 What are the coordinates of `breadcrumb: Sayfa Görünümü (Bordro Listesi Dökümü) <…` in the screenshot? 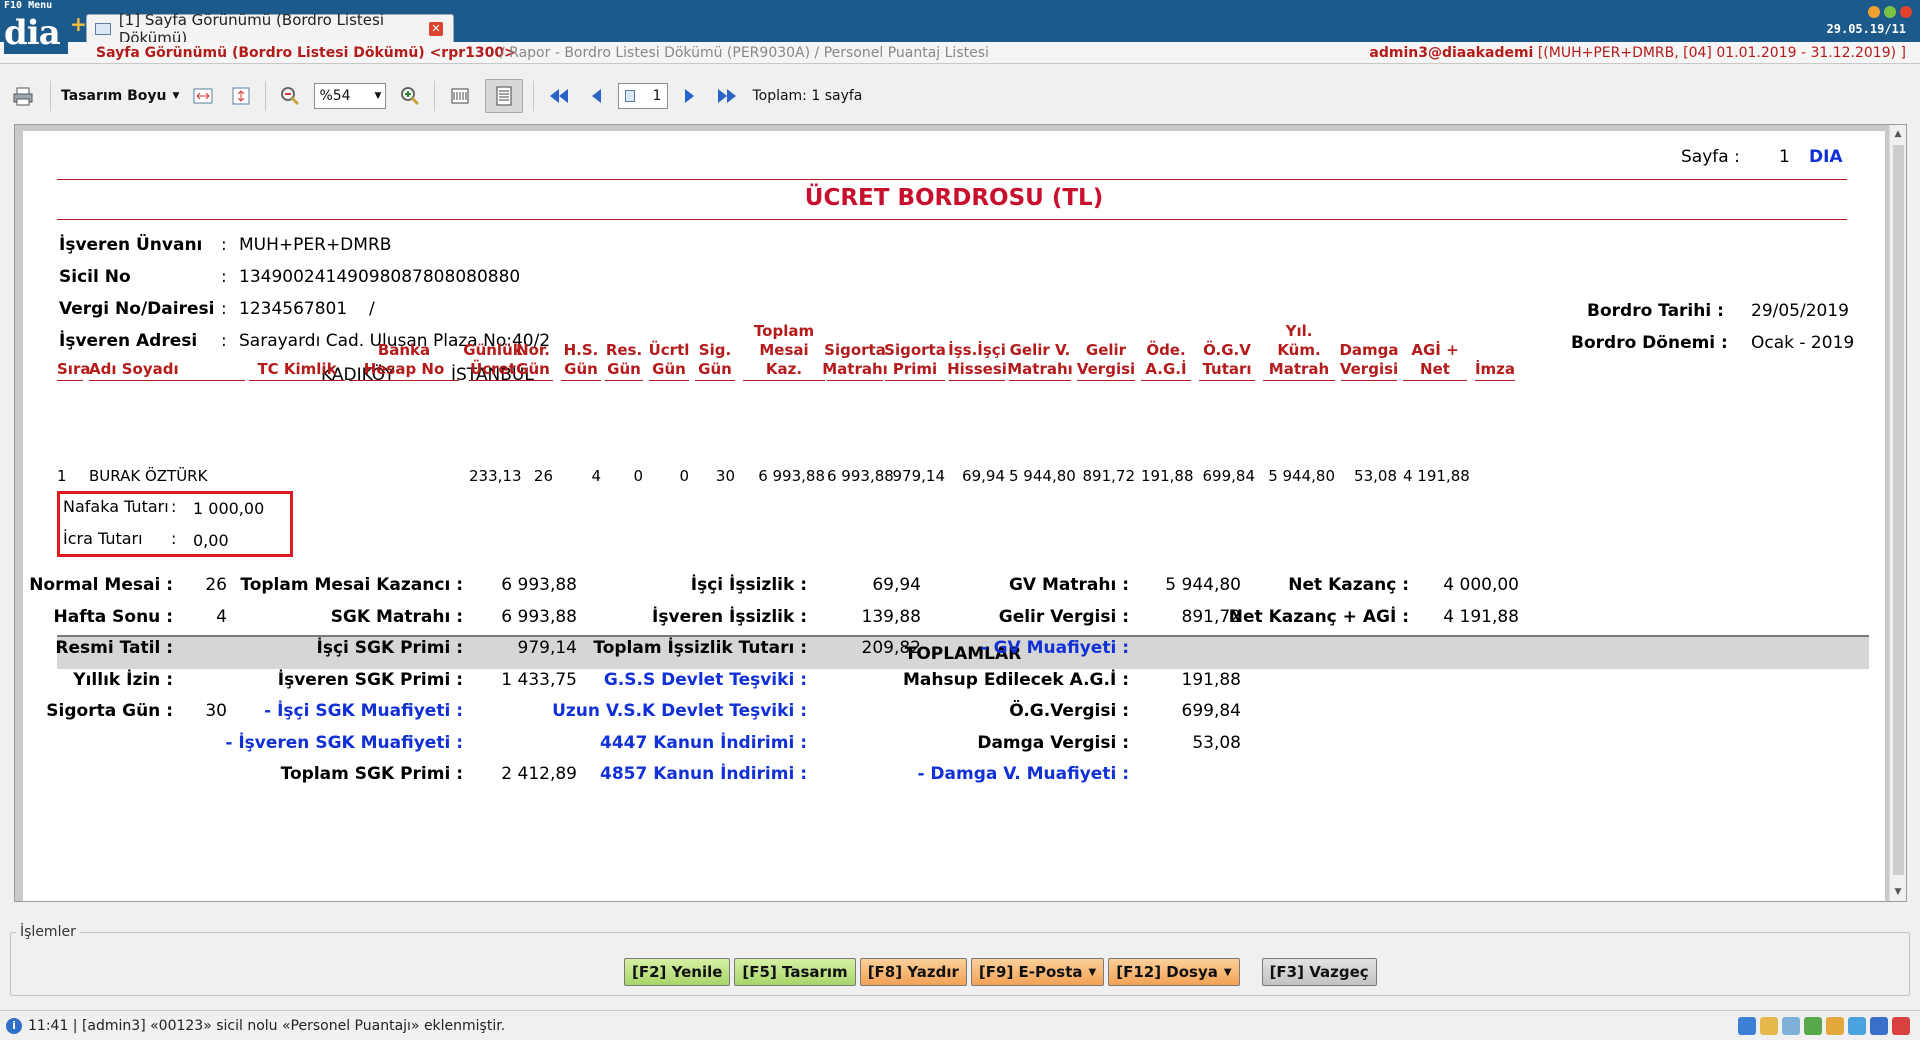 It's located at (960, 53).